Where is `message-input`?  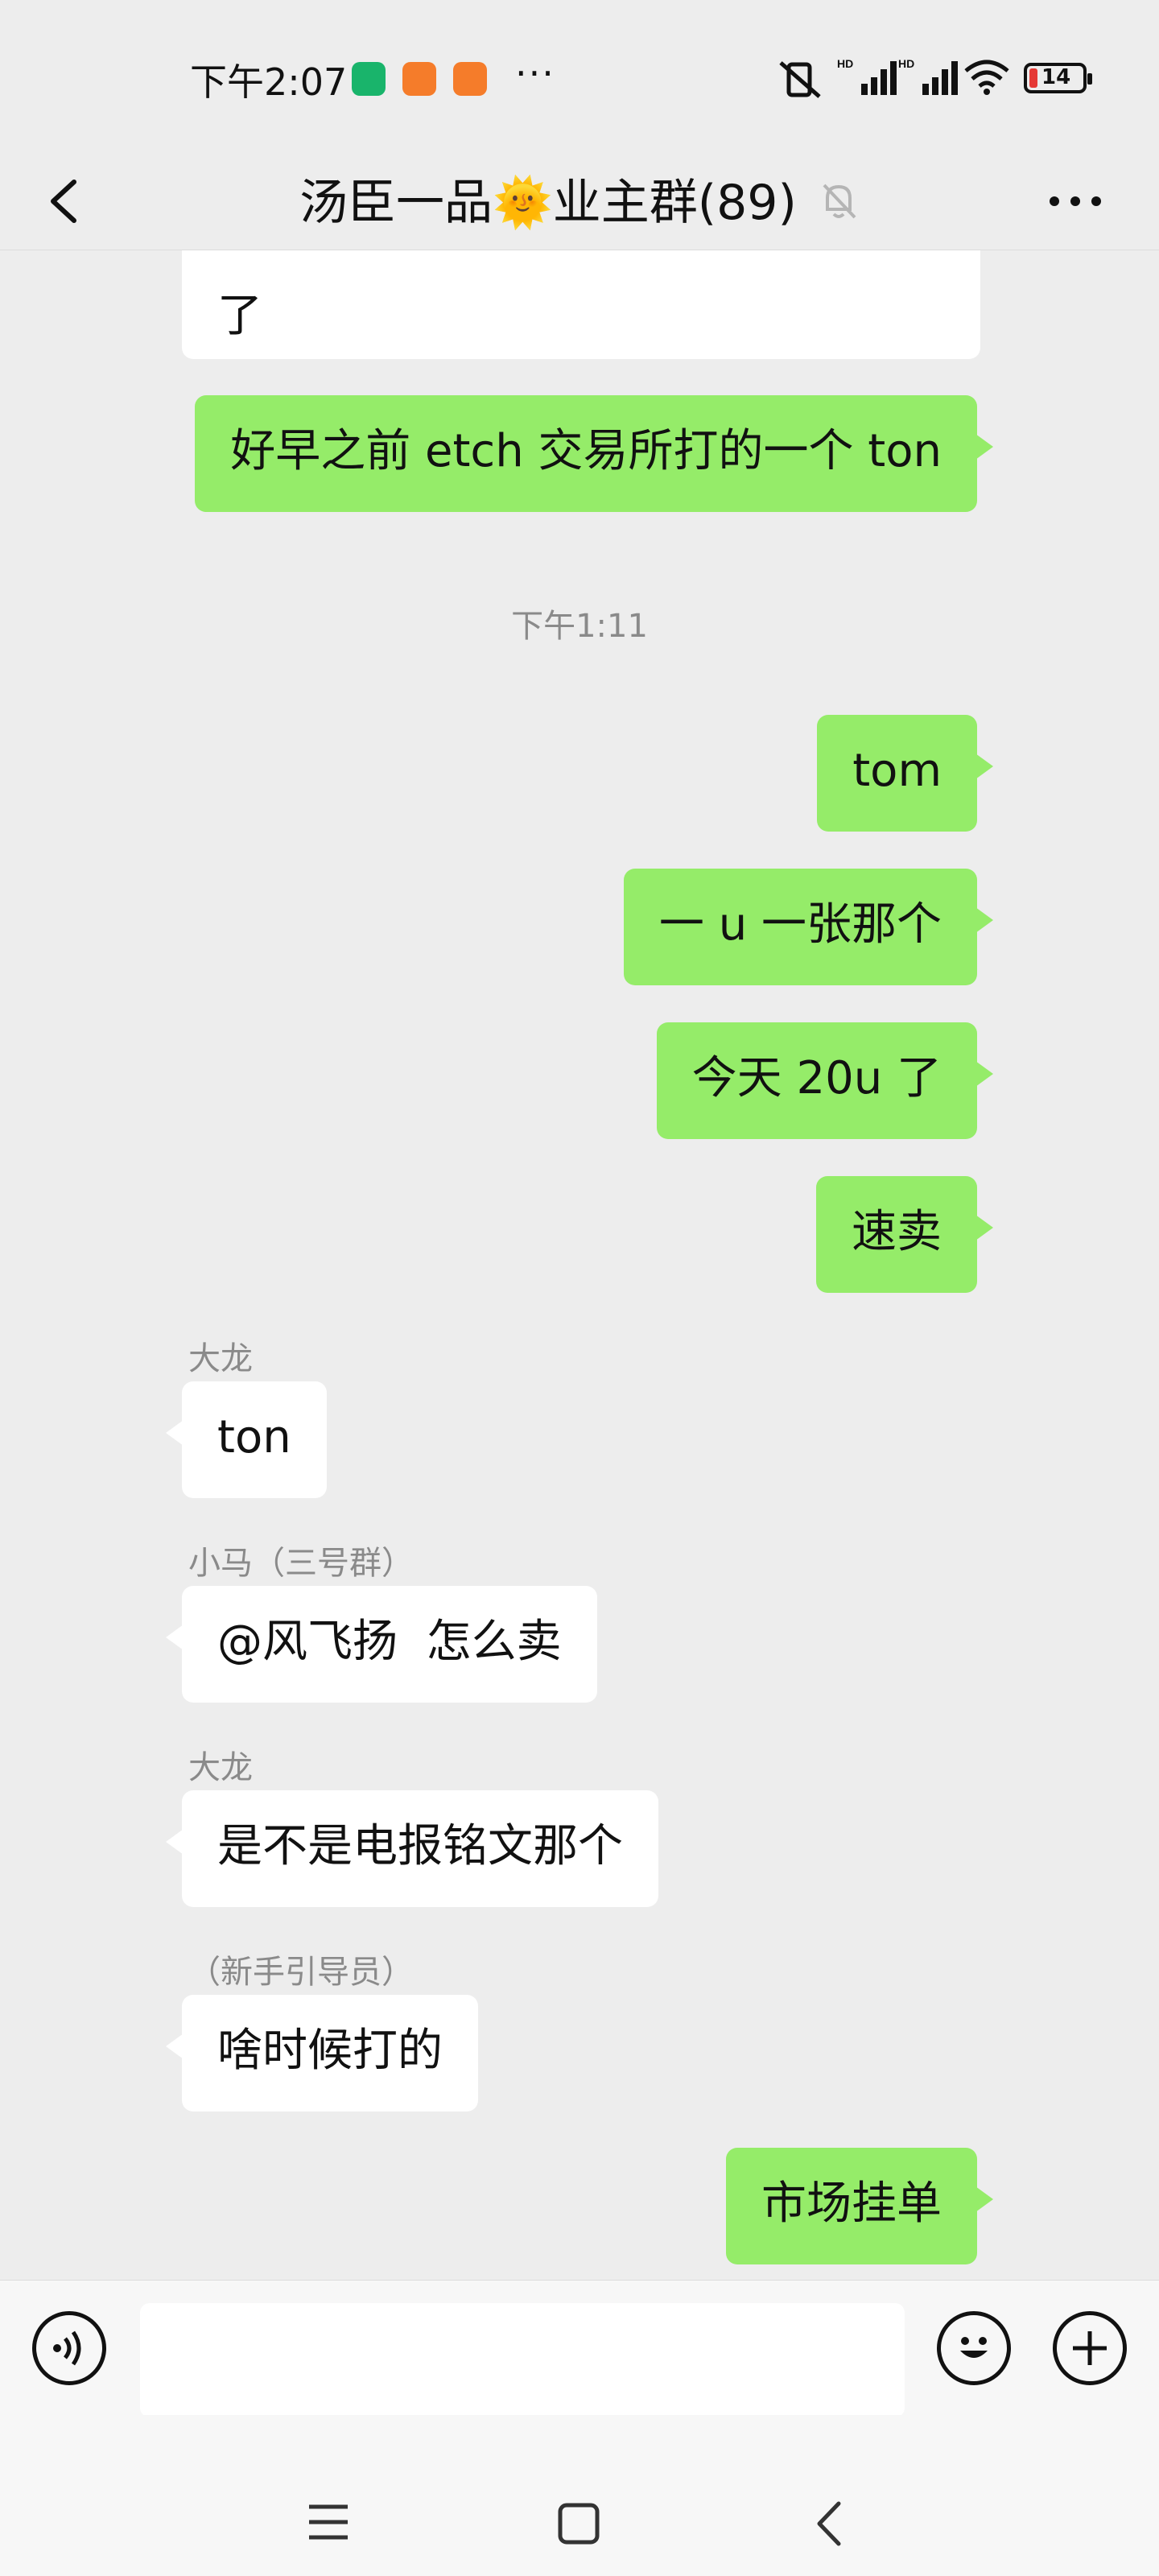
message-input is located at coordinates (522, 2360).